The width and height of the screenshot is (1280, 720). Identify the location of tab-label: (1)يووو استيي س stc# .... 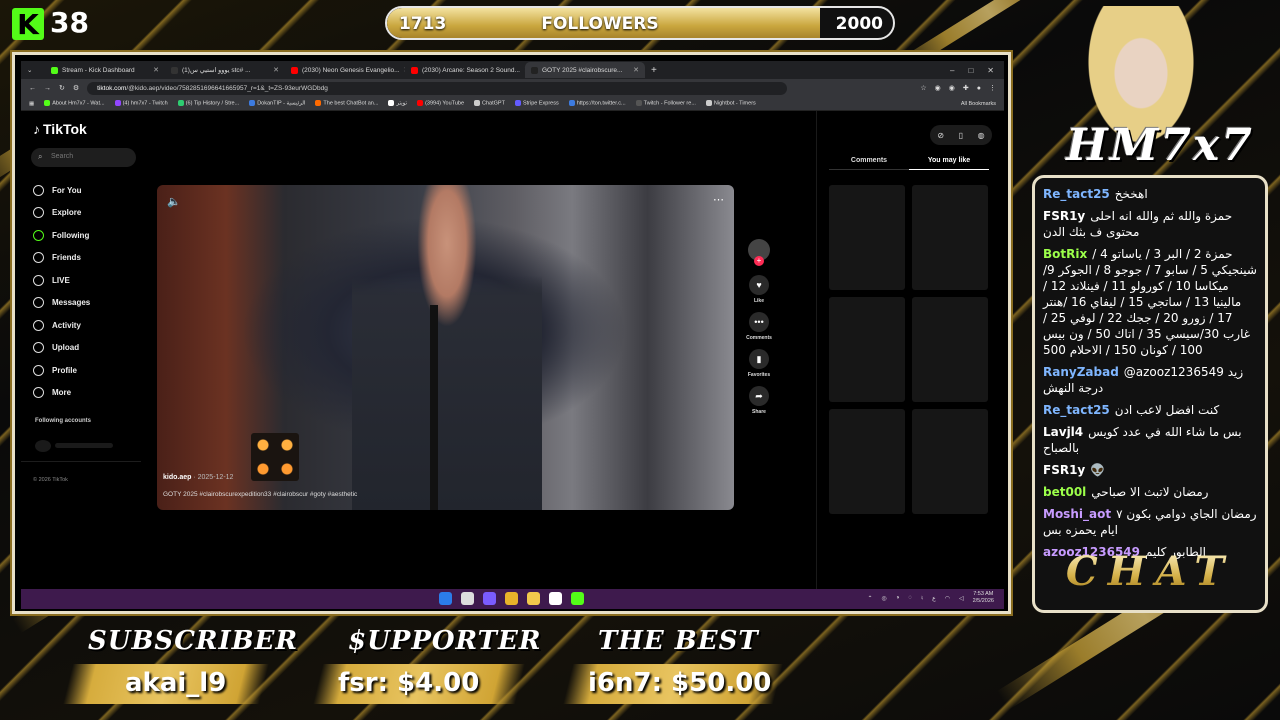
(216, 70).